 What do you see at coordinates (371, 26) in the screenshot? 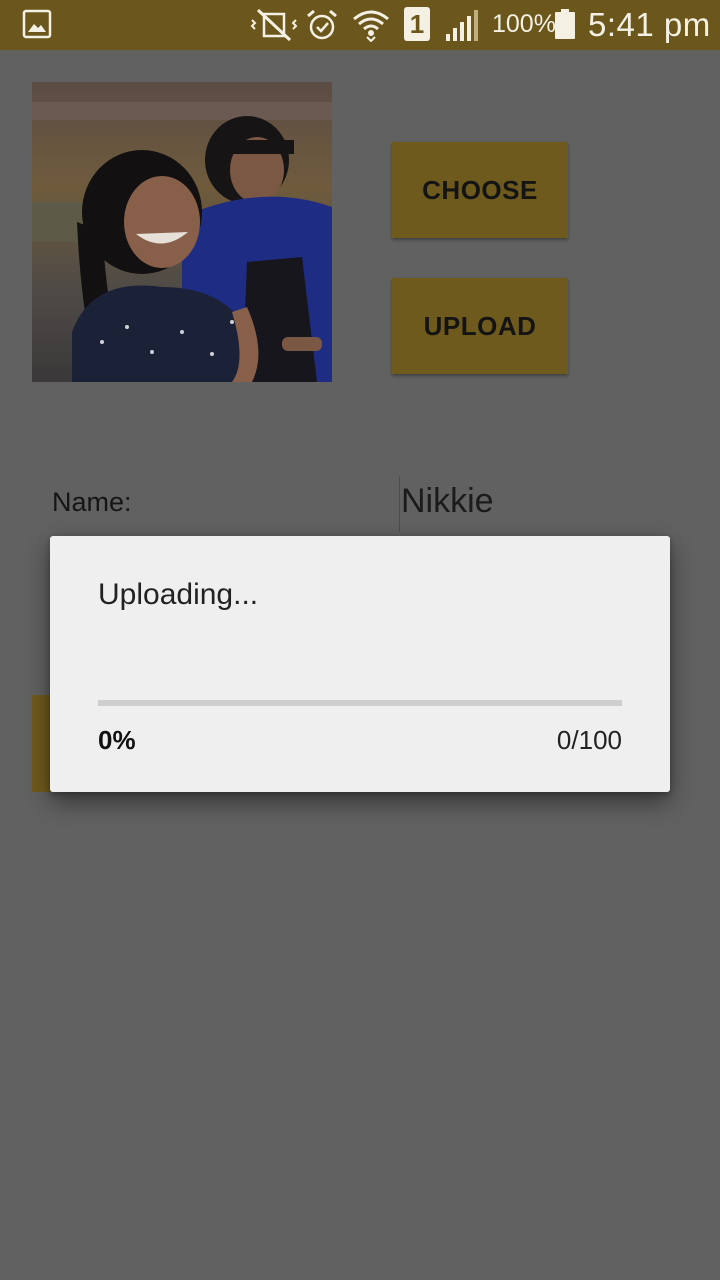
I see `wifi-icon` at bounding box center [371, 26].